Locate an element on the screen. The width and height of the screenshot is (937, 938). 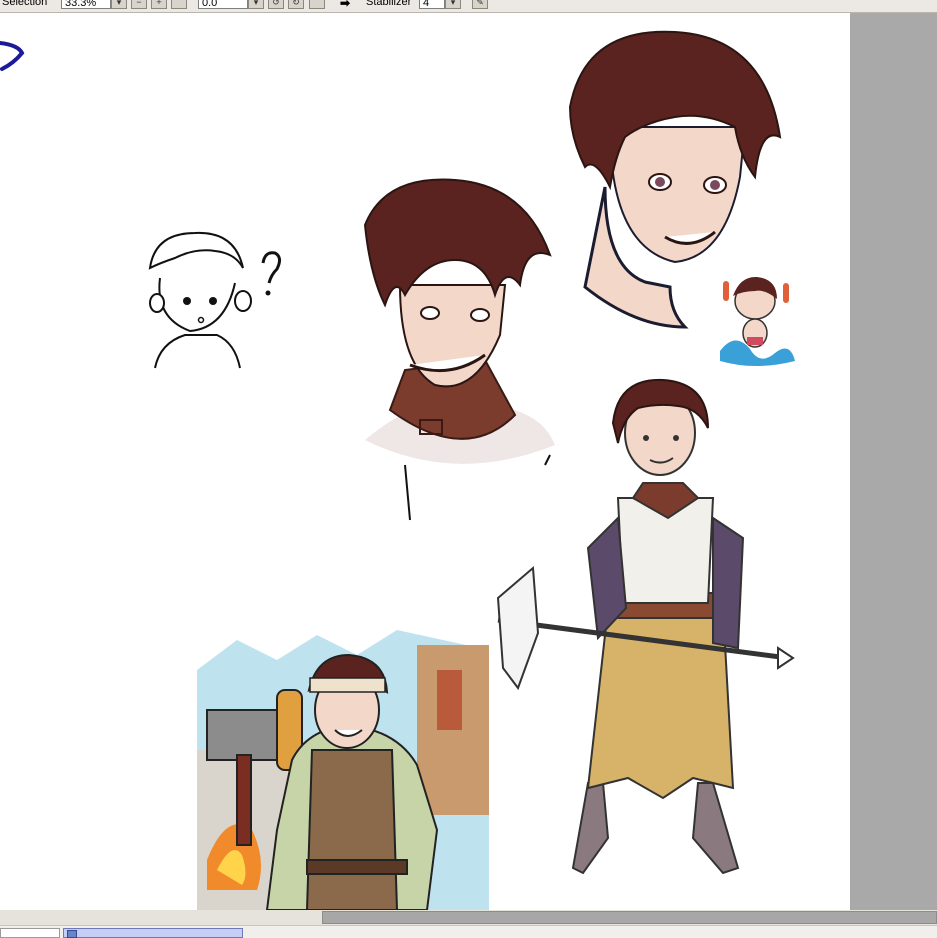
zoom-in-icon: + is located at coordinates (159, 3).